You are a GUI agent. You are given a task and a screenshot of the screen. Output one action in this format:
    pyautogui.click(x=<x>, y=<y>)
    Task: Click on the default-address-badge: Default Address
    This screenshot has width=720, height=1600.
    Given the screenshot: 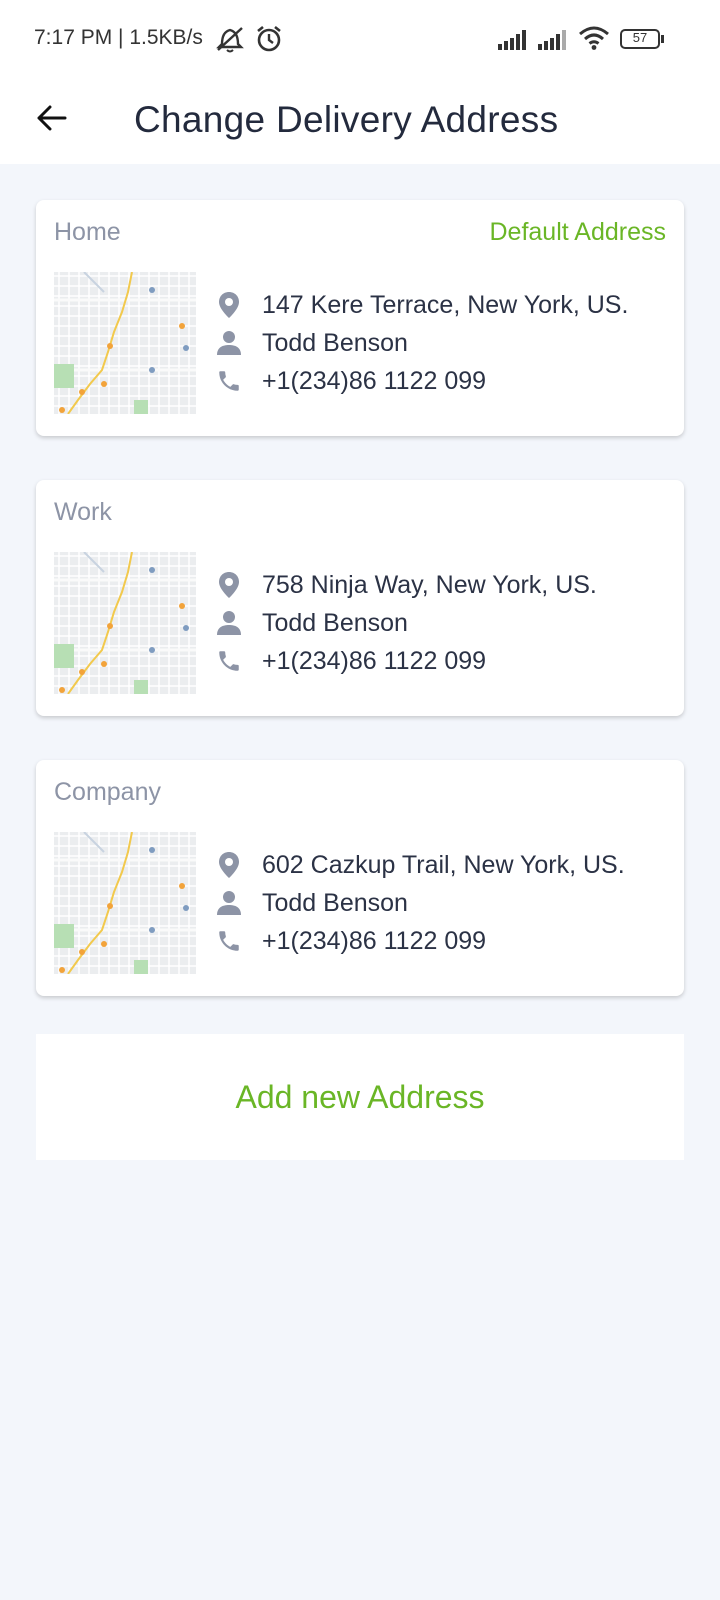 What is the action you would take?
    pyautogui.click(x=578, y=232)
    